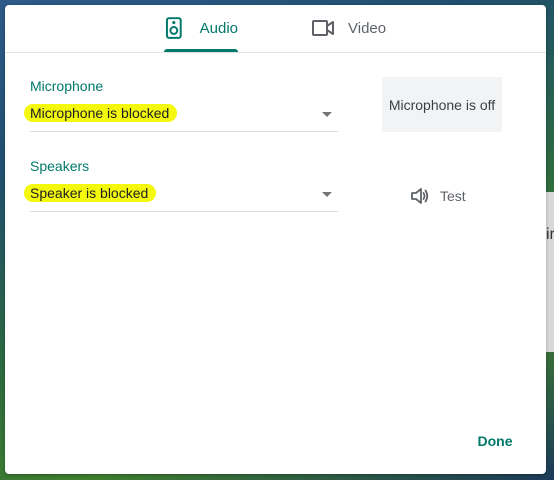 This screenshot has height=480, width=554. What do you see at coordinates (218, 28) in the screenshot?
I see `tab-audio-label: Audio` at bounding box center [218, 28].